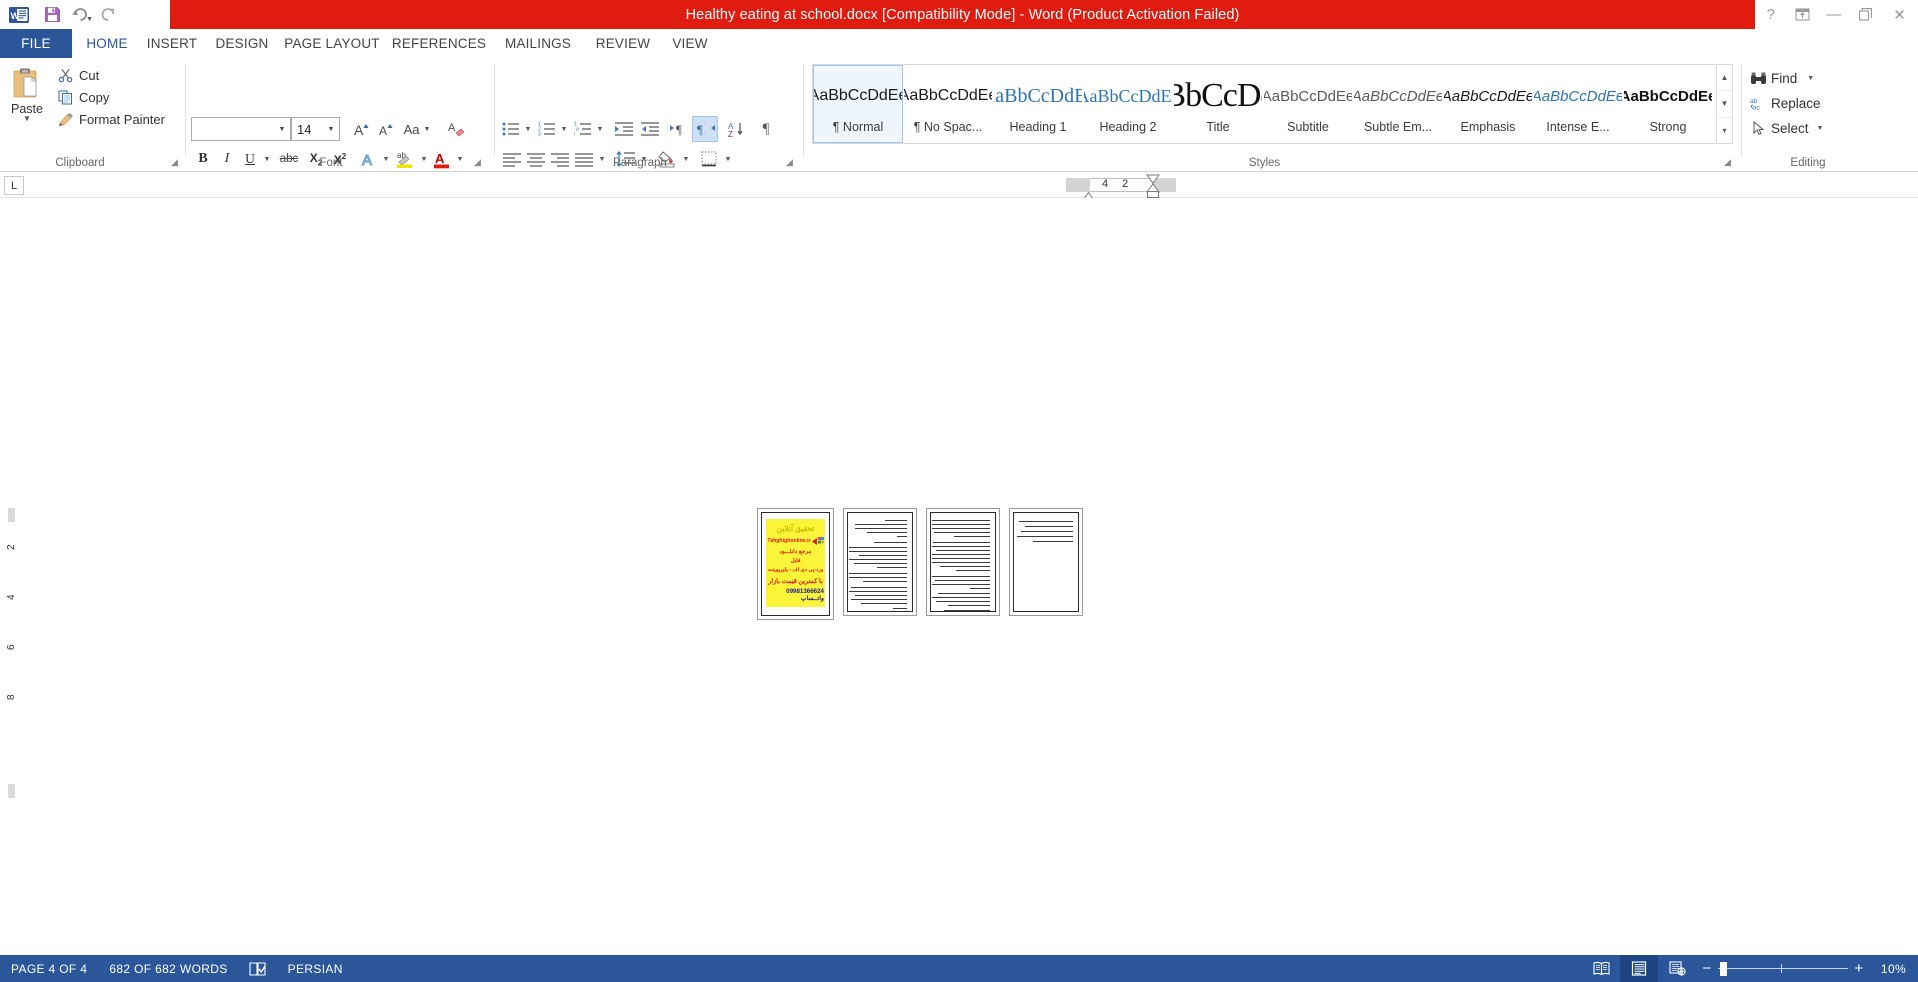 This screenshot has width=1918, height=982. I want to click on style-item-strong: AaBbCcDdEe Strong, so click(1668, 104).